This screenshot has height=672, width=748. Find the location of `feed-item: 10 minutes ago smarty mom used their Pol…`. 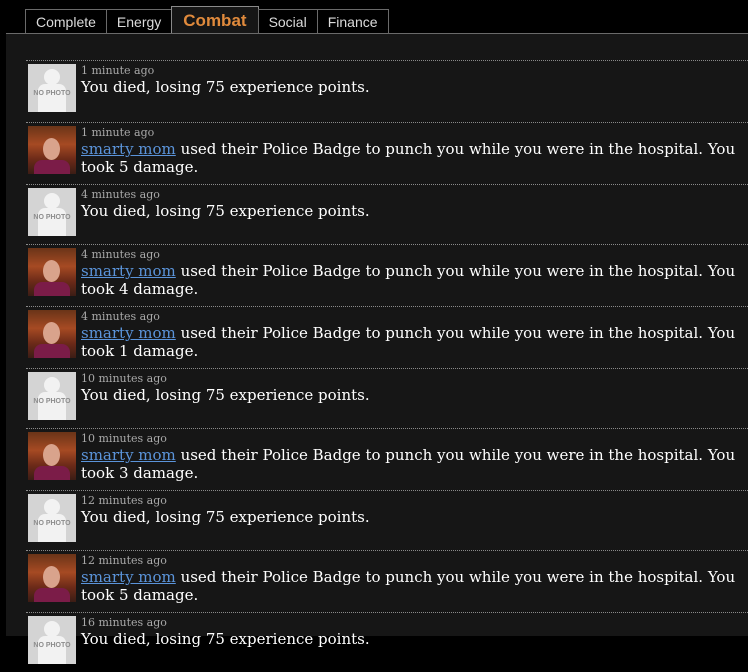

feed-item: 10 minutes ago smarty mom used their Pol… is located at coordinates (387, 459).